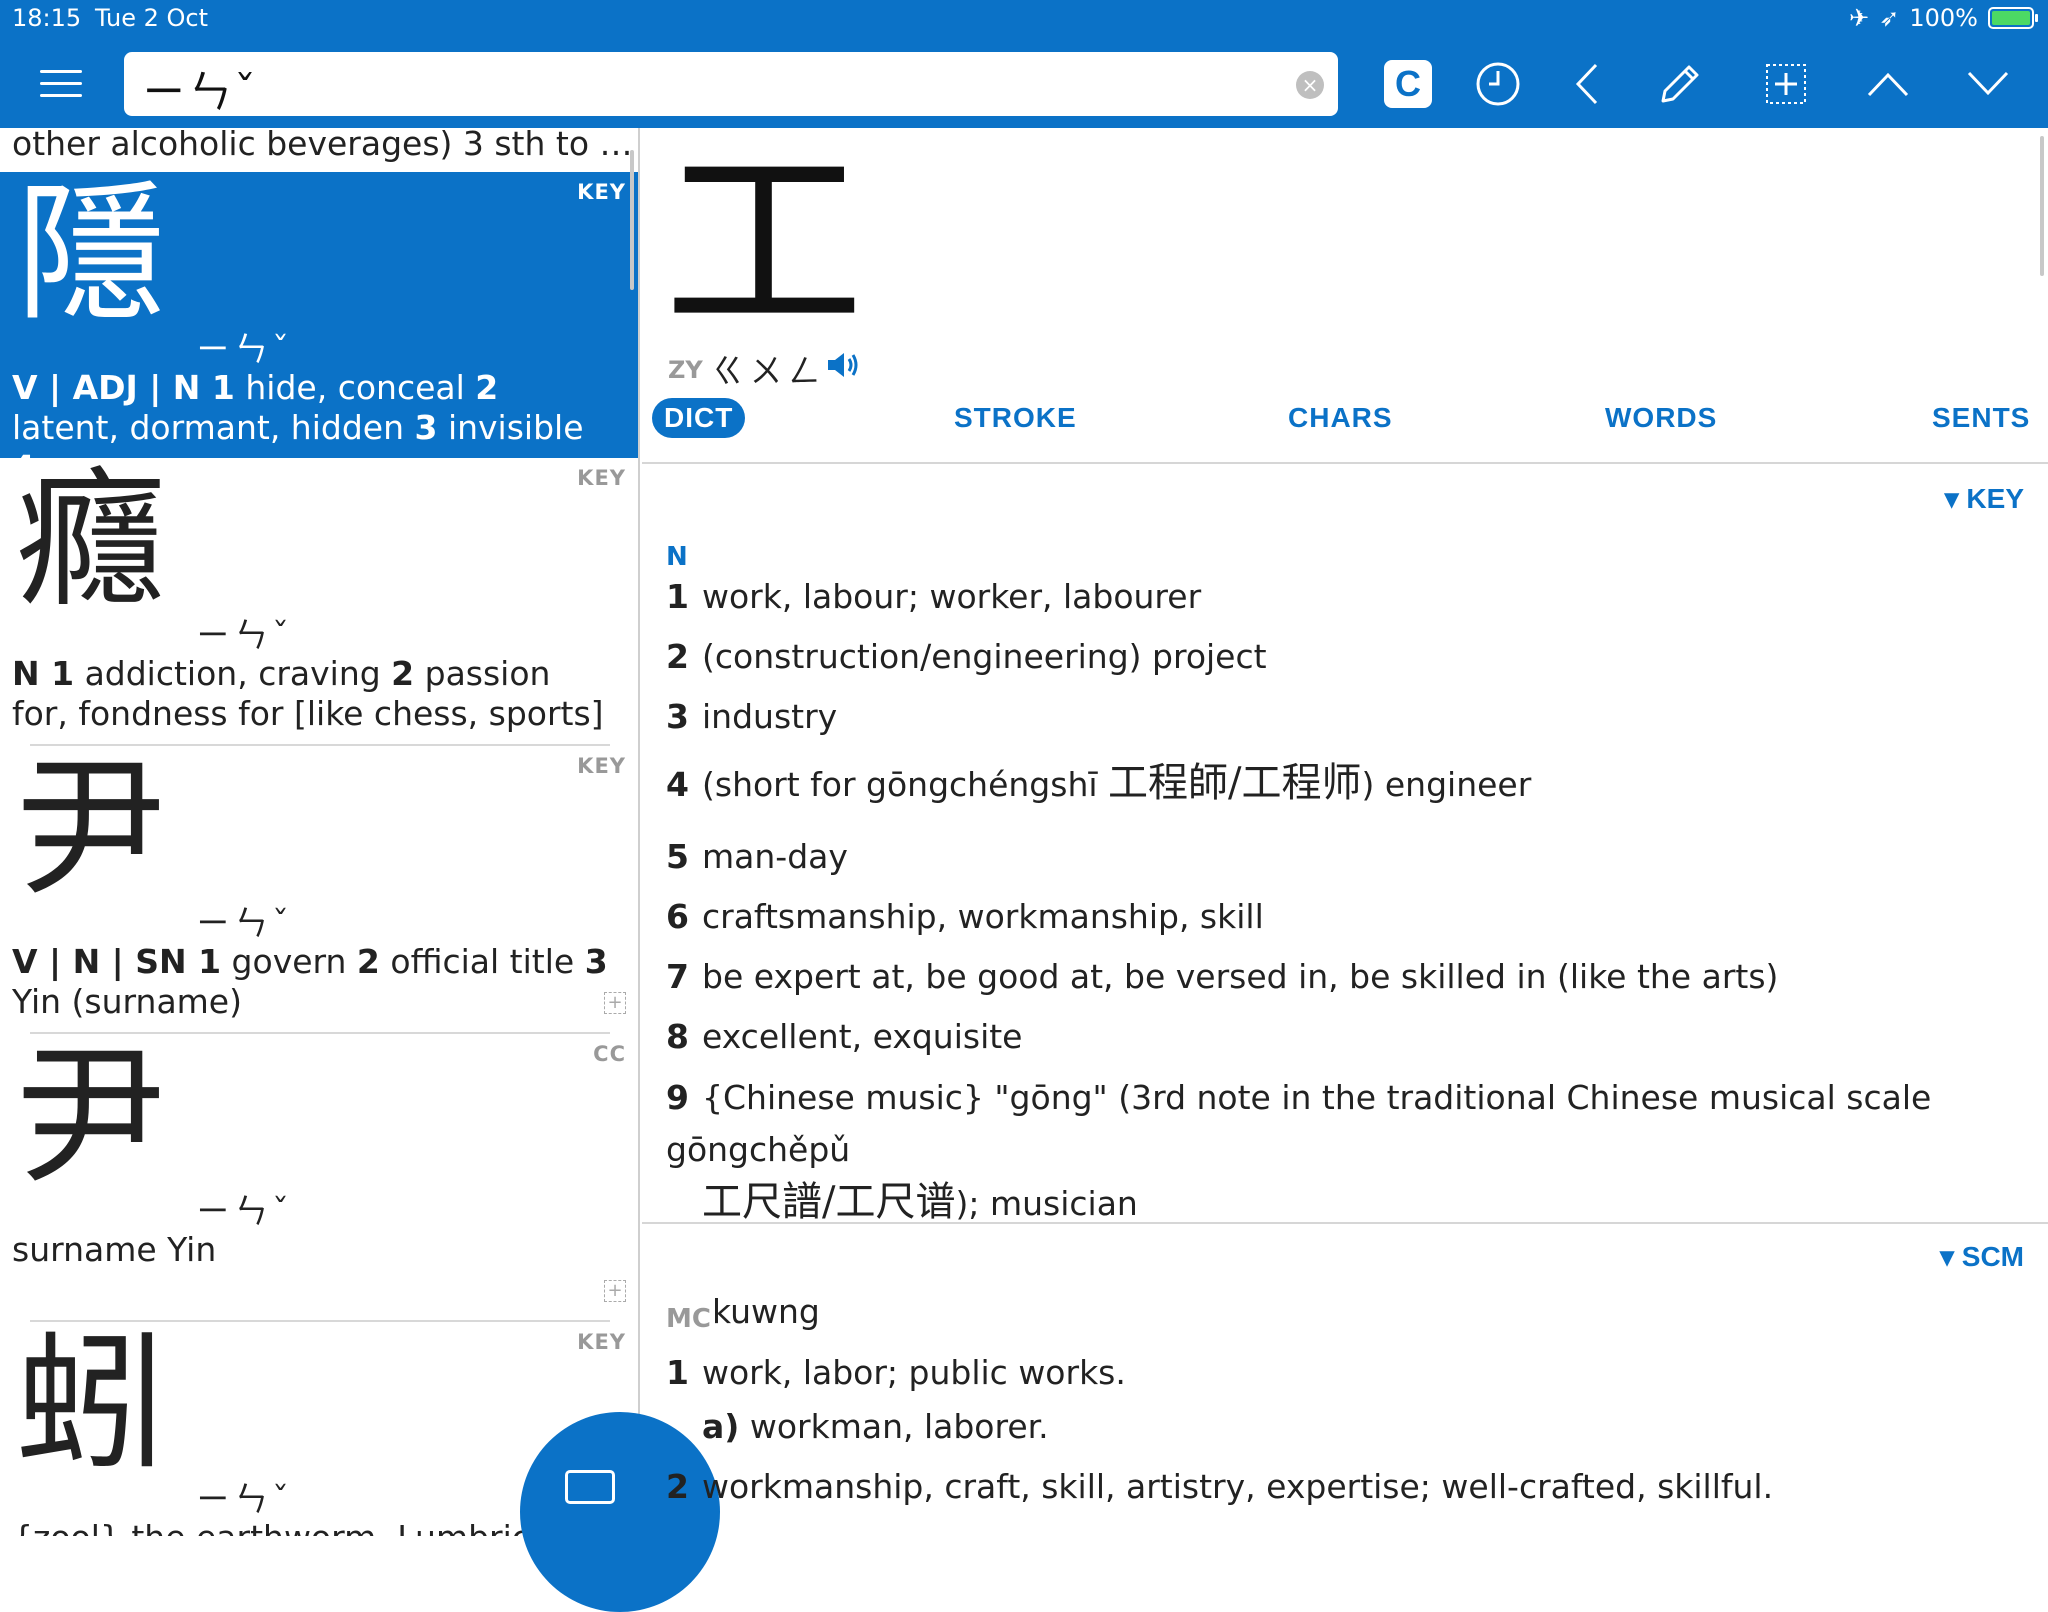 The height and width of the screenshot is (1612, 2048). What do you see at coordinates (757, 856) in the screenshot?
I see `sense-item: 5 man-day` at bounding box center [757, 856].